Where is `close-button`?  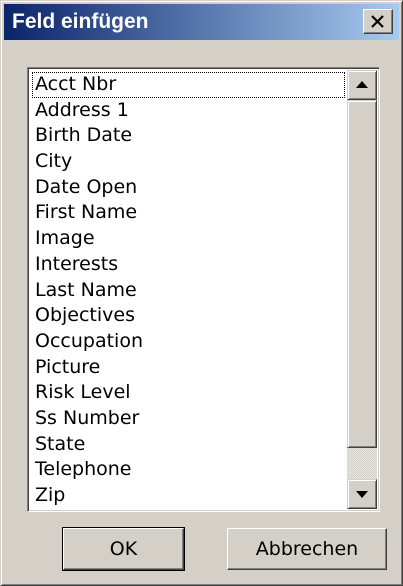
close-button is located at coordinates (378, 21).